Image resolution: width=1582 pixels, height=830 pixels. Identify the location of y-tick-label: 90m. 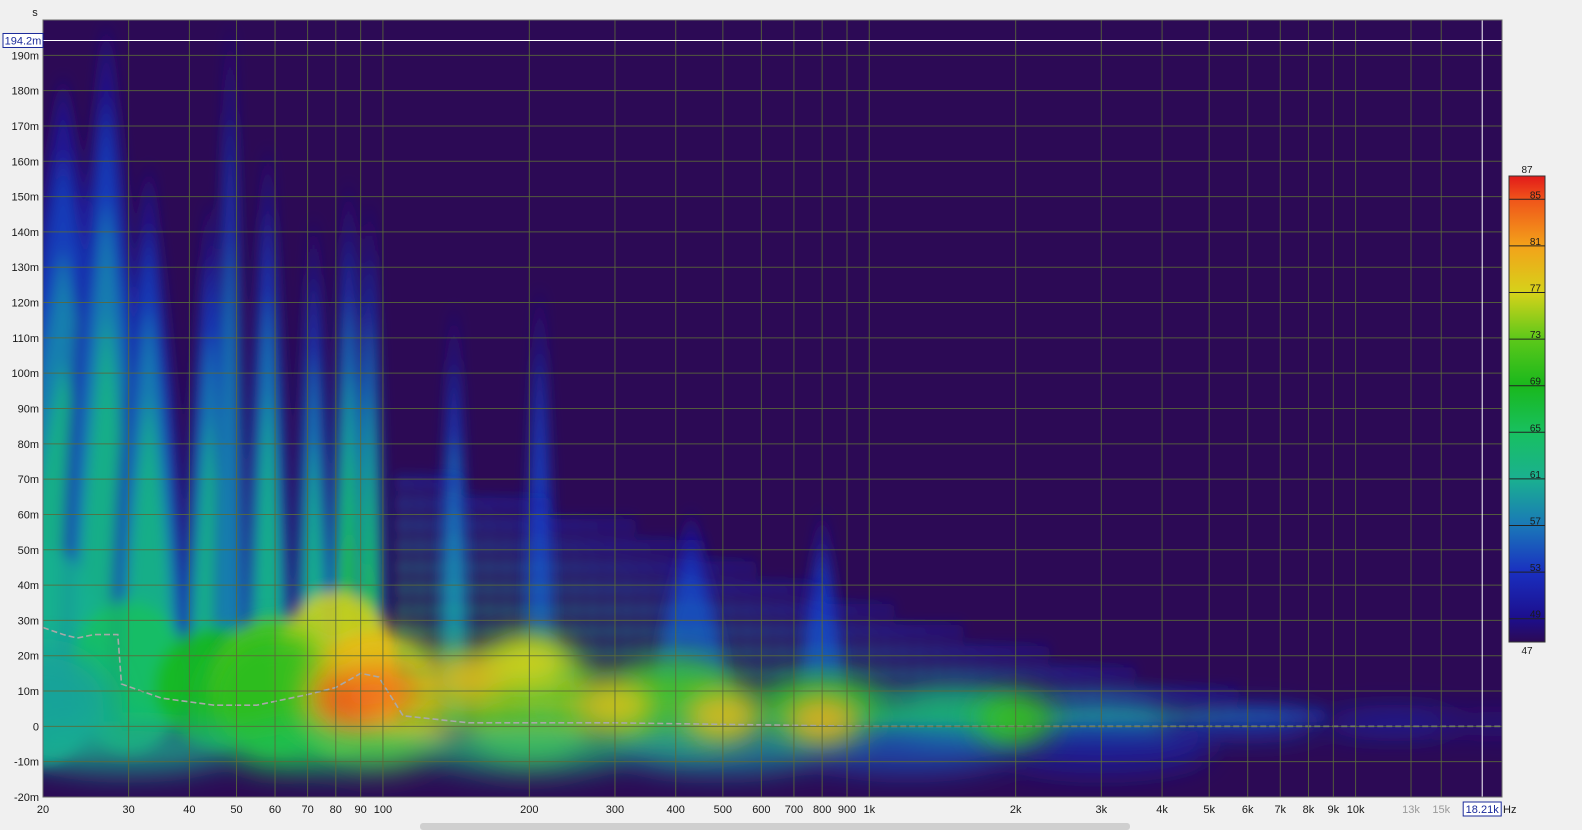
(28, 410).